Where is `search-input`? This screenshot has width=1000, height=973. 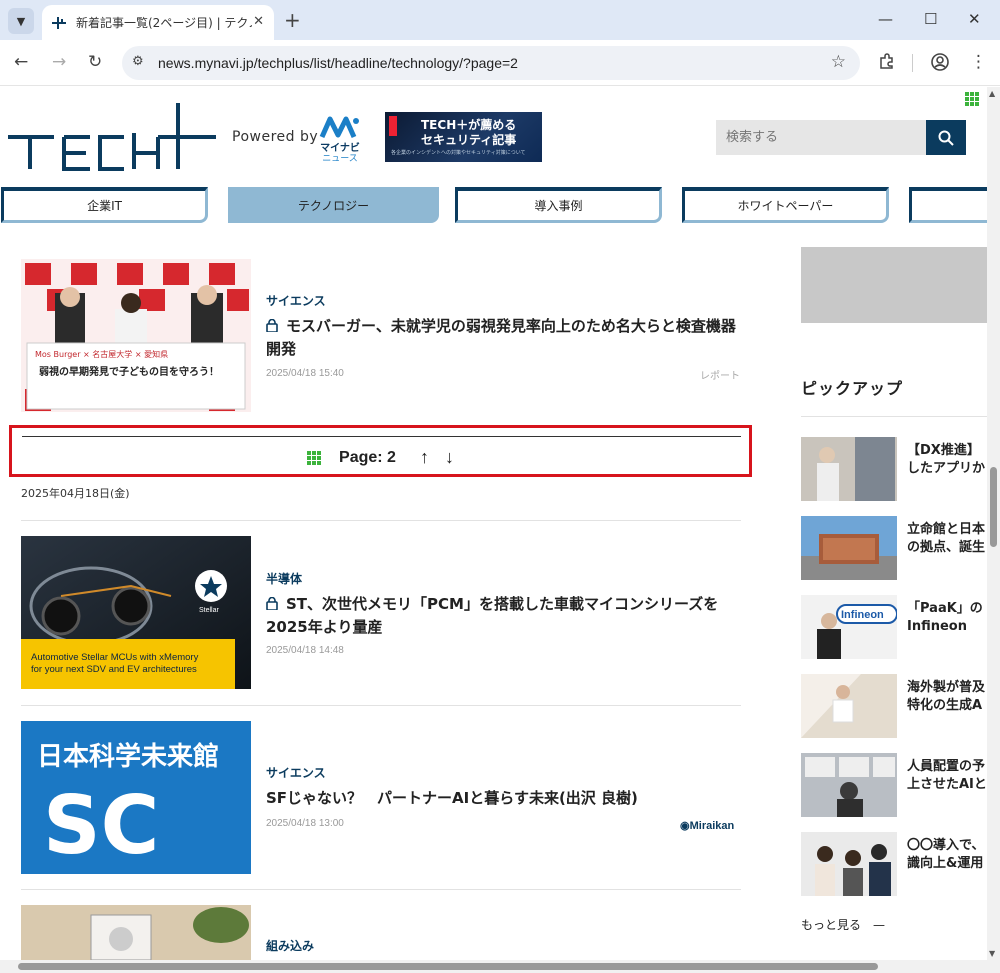 search-input is located at coordinates (821, 137).